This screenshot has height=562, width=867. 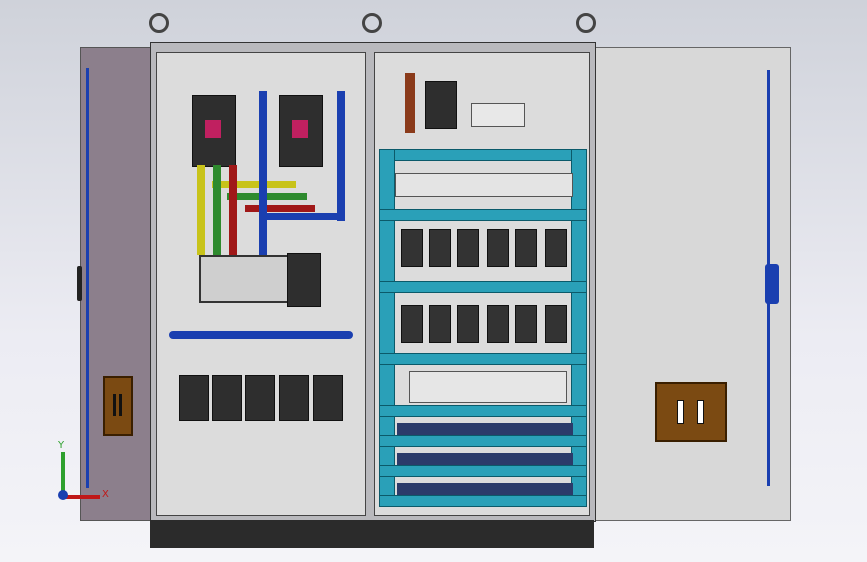 What do you see at coordinates (484, 185) in the screenshot?
I see `terminal-block-row` at bounding box center [484, 185].